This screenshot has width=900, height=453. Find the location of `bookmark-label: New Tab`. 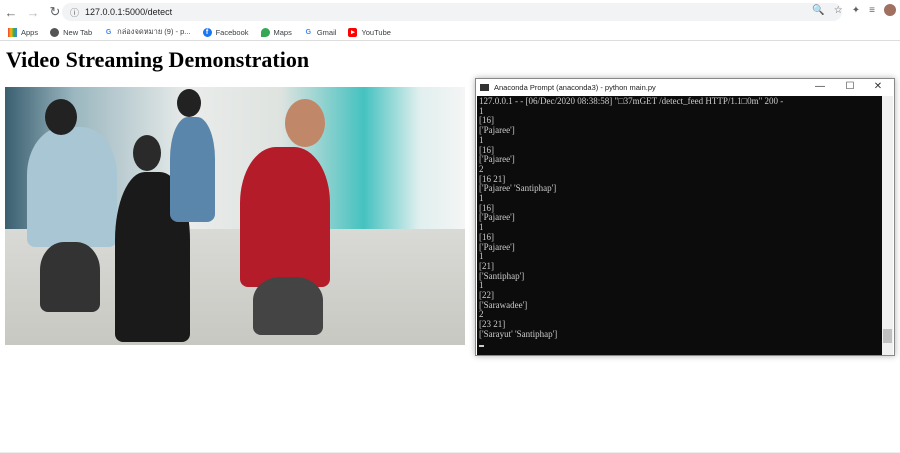

bookmark-label: New Tab is located at coordinates (78, 32).